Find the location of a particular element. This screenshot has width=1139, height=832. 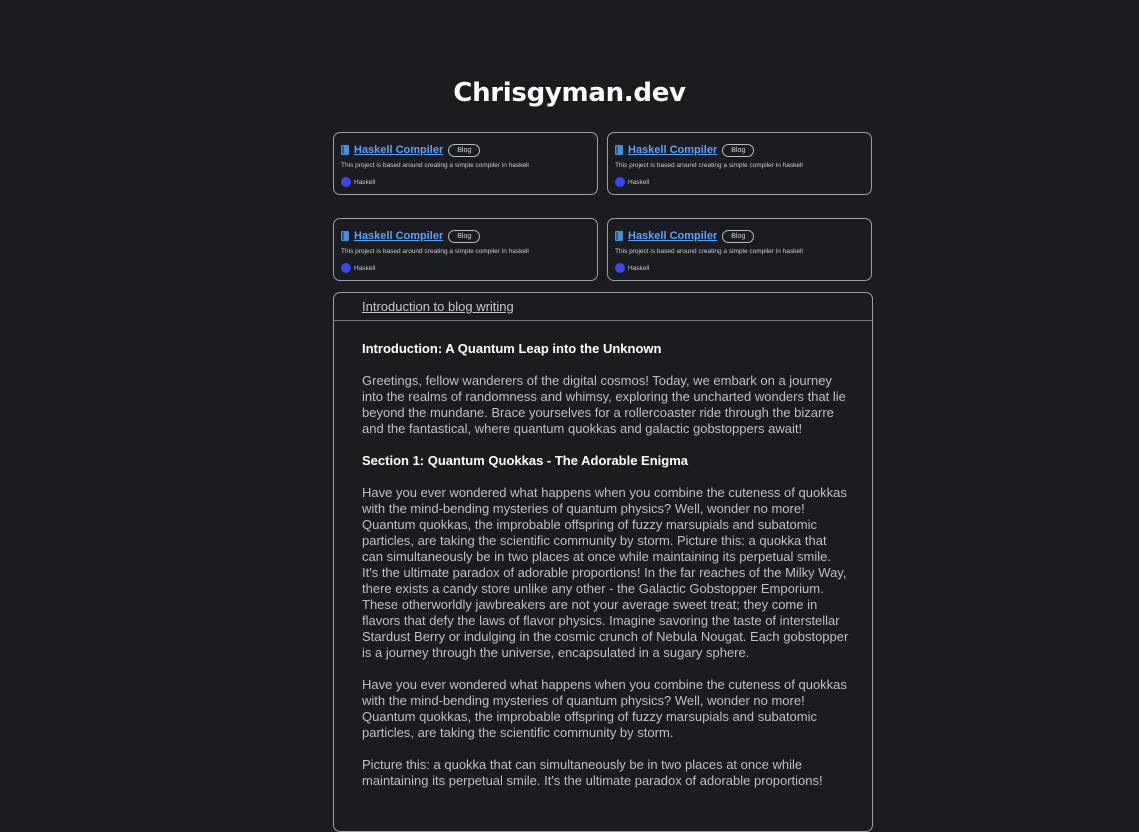

site-title: Chrisgyman.dev is located at coordinates (569, 93).